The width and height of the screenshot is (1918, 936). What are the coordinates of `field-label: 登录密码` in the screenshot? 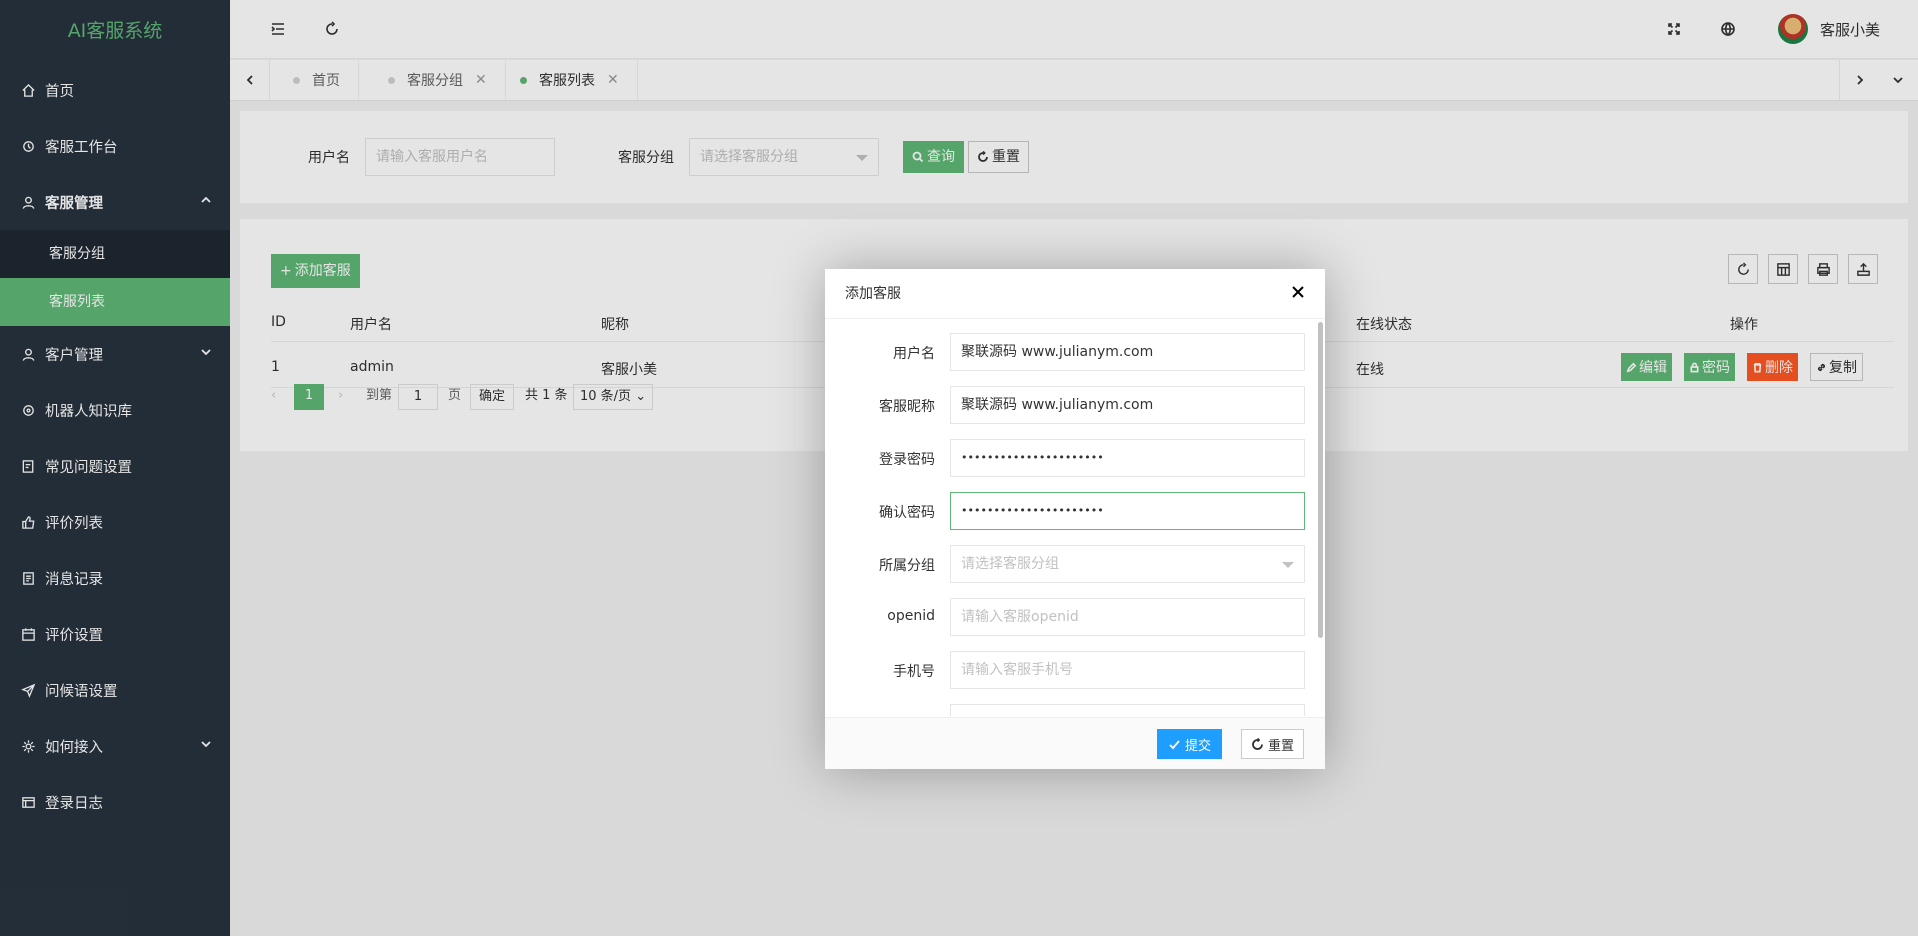 It's located at (907, 460).